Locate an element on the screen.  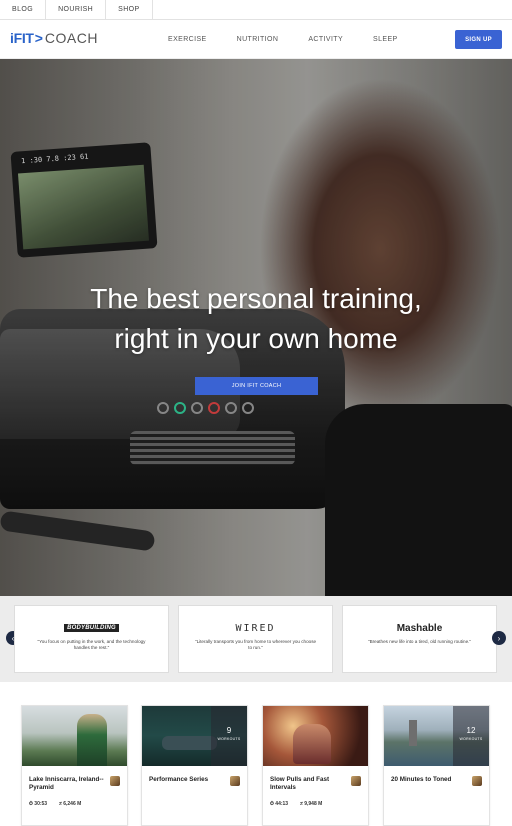
nav-nutrition: NUTRITION is located at coordinates (258, 39).